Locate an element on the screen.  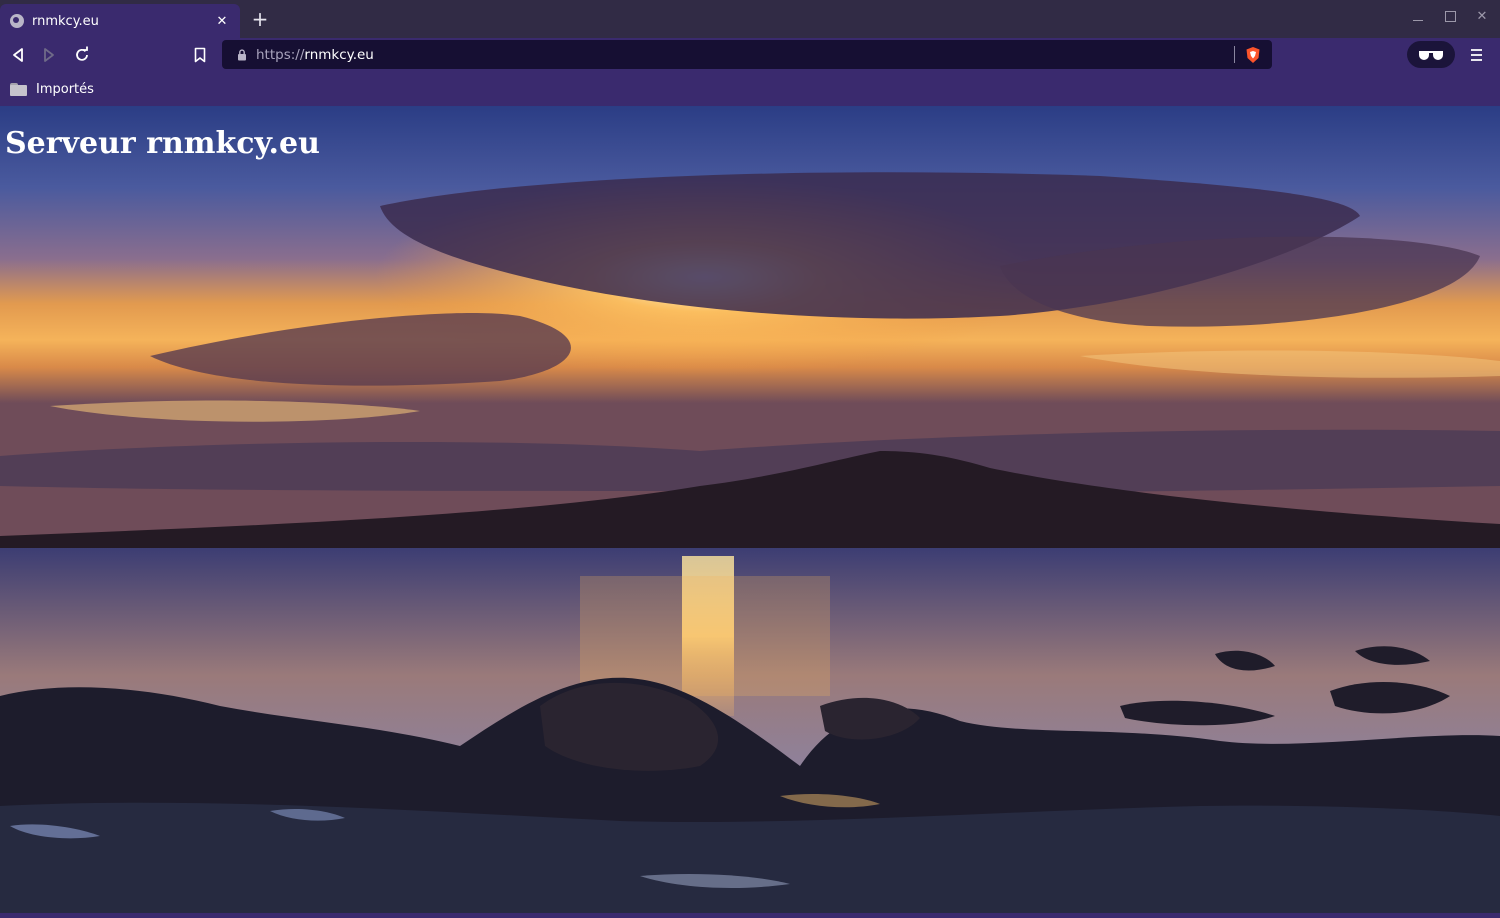
bookmark-folder-importes: Importés is located at coordinates (52, 89).